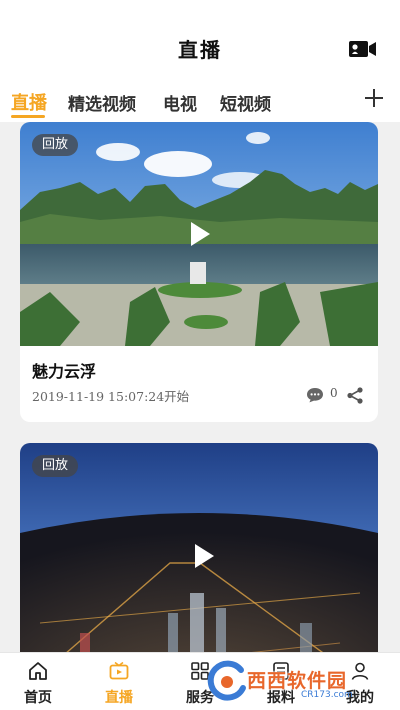  I want to click on watermark-logo: 西西软件园 CR173.com, so click(290, 683).